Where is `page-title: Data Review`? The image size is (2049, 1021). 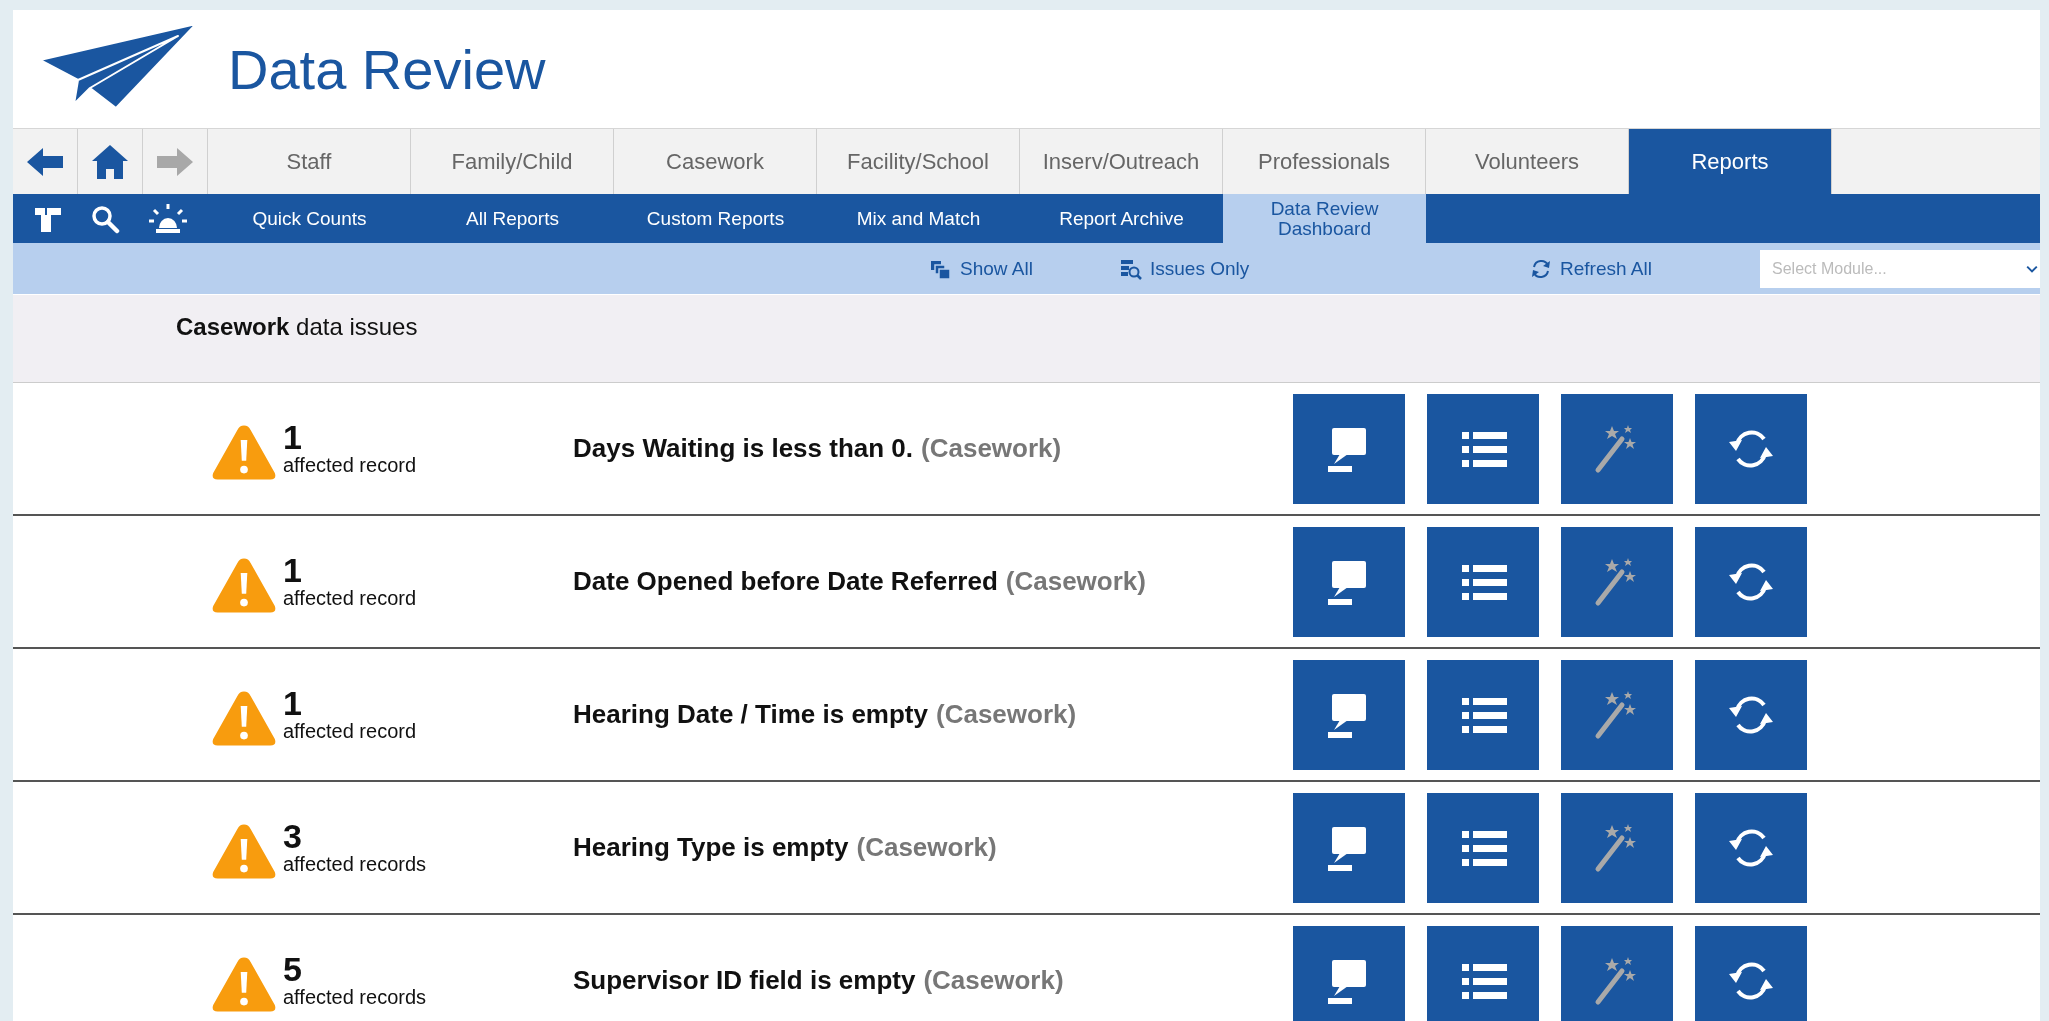
page-title: Data Review is located at coordinates (387, 69).